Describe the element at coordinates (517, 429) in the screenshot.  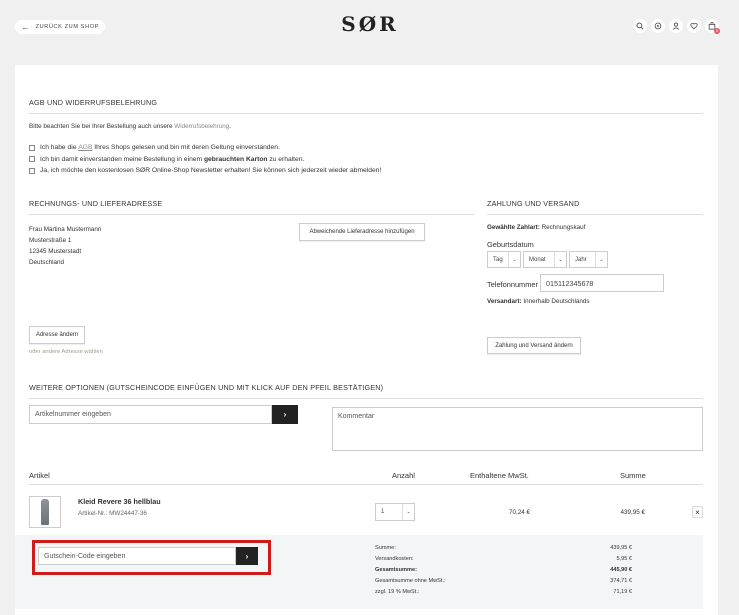
I see `comment-textarea: Kommentar` at that location.